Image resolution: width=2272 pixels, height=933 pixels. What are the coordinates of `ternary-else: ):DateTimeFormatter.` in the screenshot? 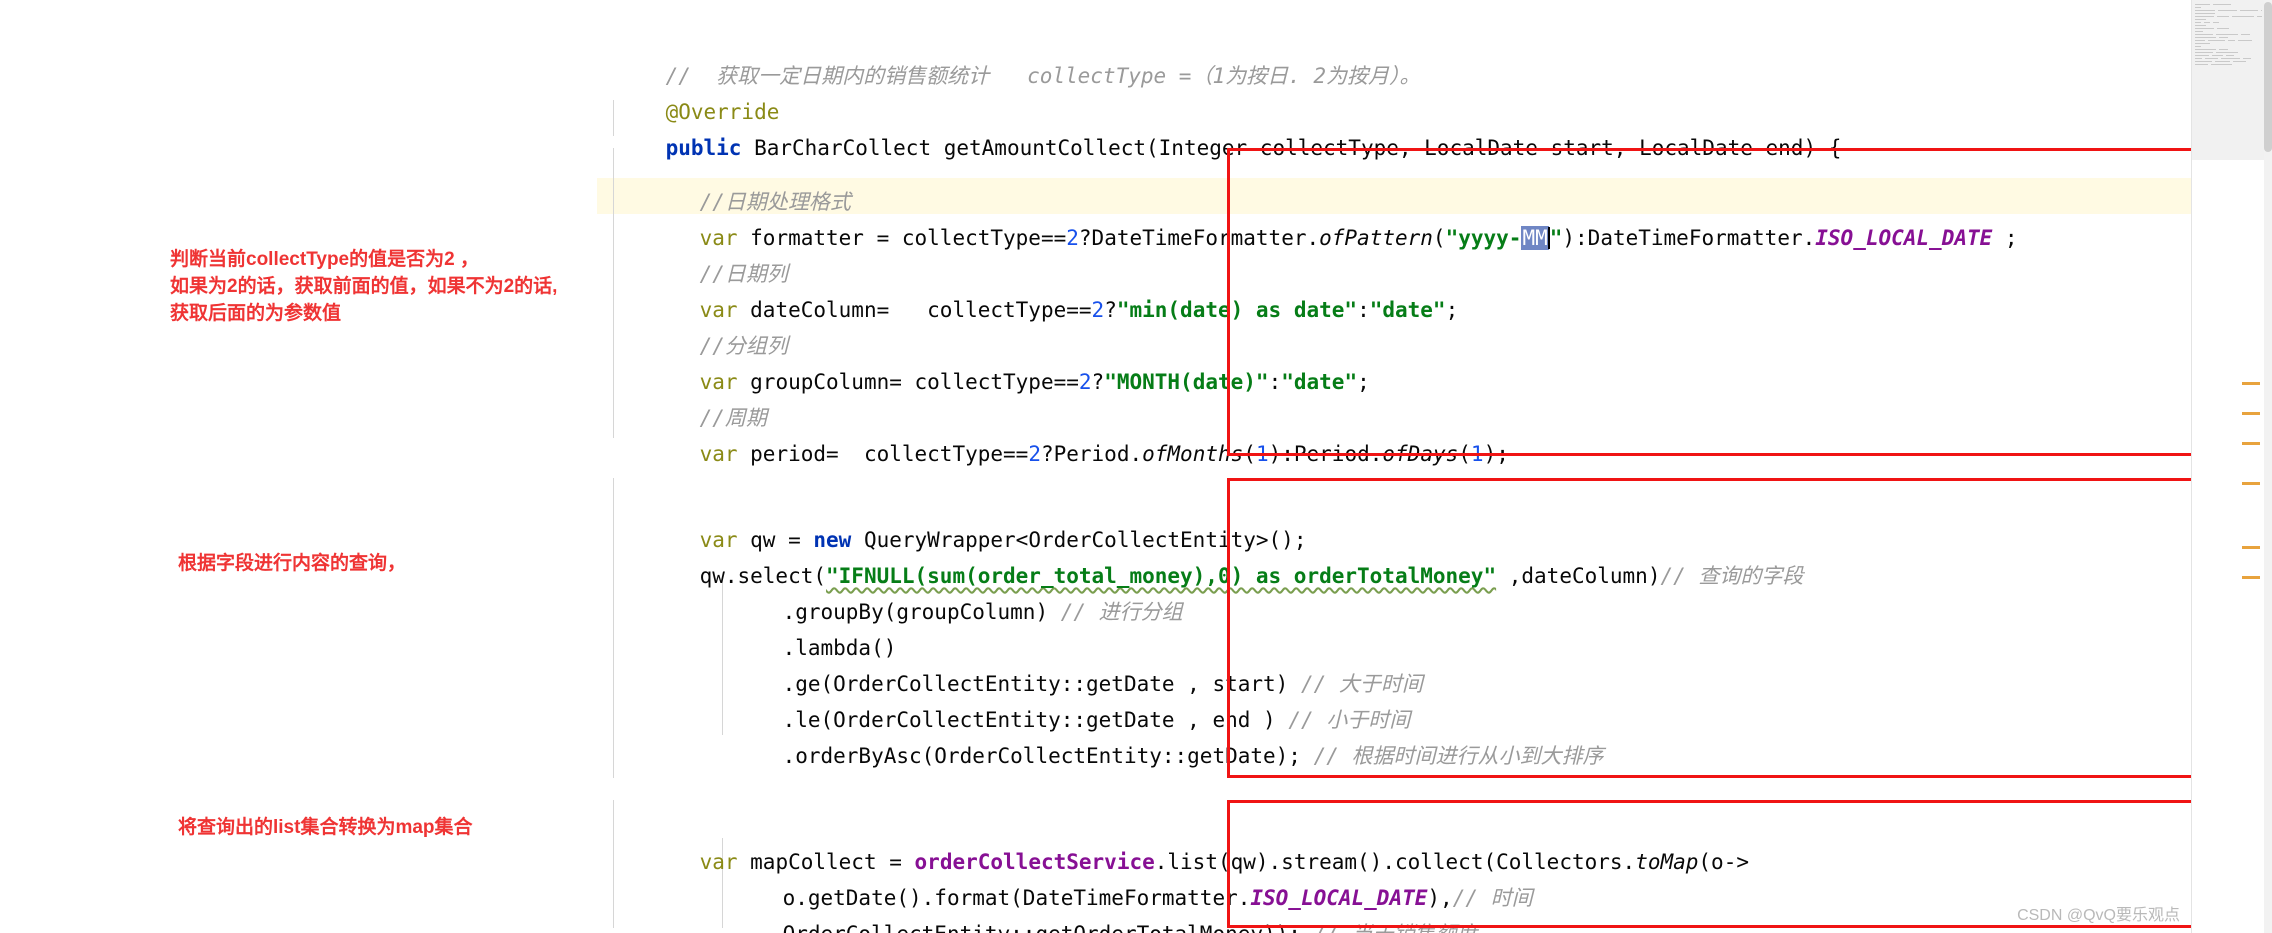 It's located at (1689, 238).